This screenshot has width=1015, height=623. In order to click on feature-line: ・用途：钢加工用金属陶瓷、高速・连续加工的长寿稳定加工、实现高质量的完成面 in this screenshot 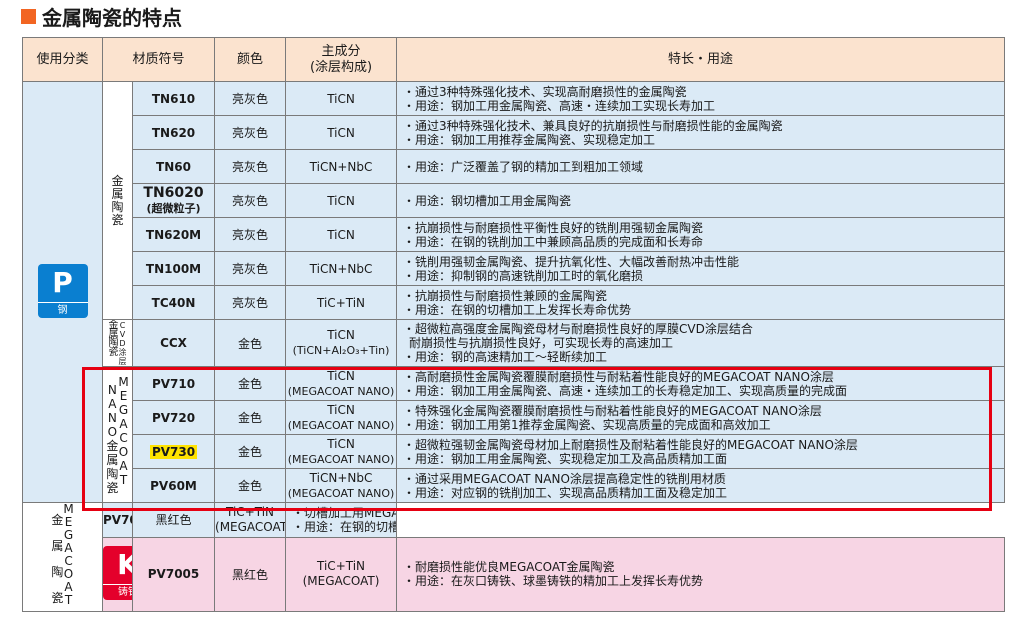, I will do `click(625, 390)`.